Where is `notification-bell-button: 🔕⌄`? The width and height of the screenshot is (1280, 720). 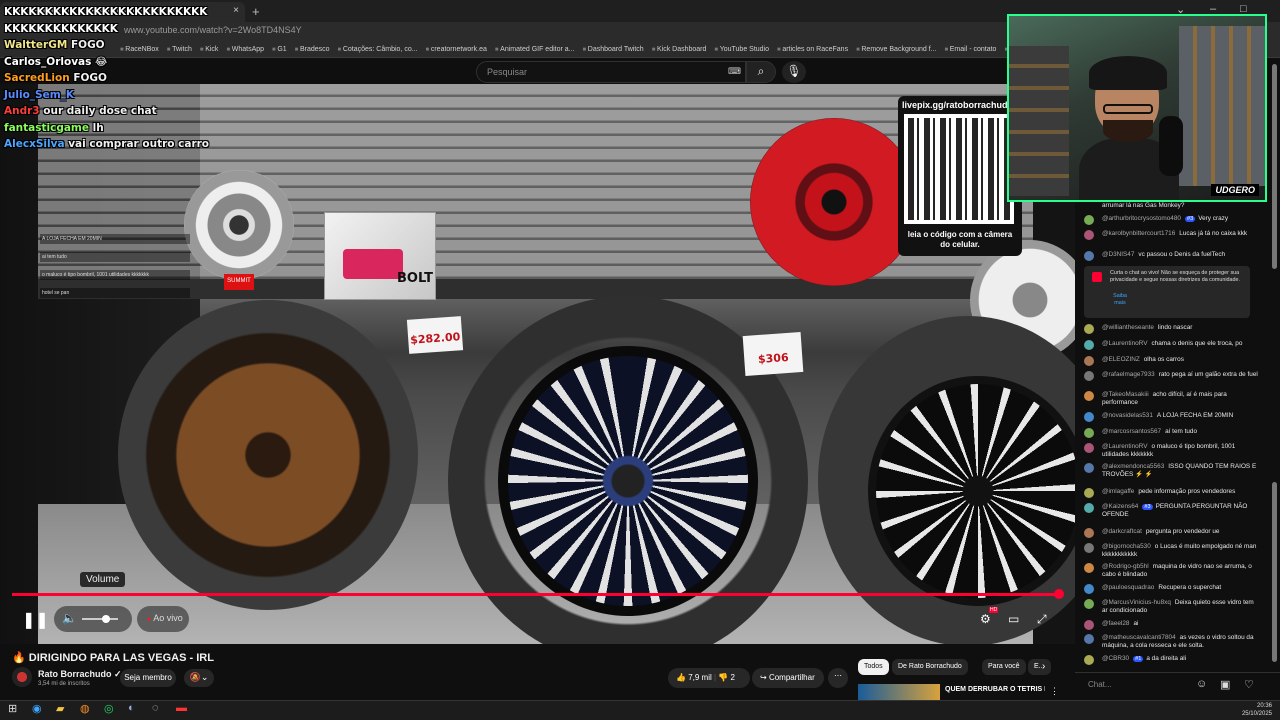
notification-bell-button: 🔕⌄ is located at coordinates (199, 678).